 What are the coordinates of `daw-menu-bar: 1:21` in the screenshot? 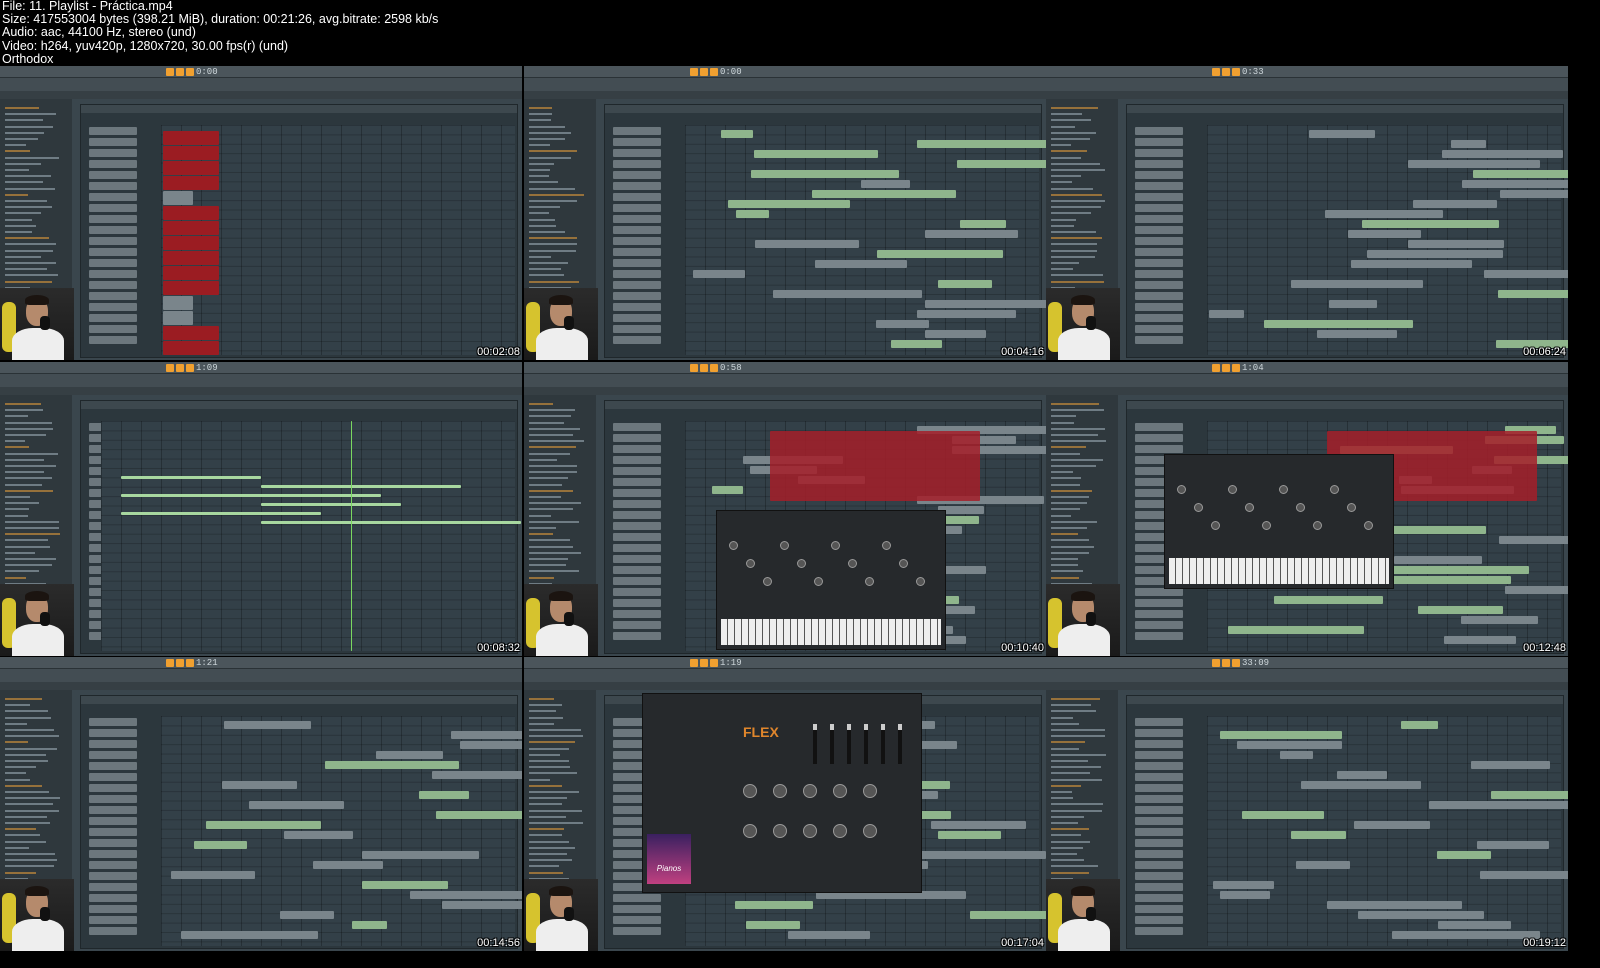 It's located at (261, 663).